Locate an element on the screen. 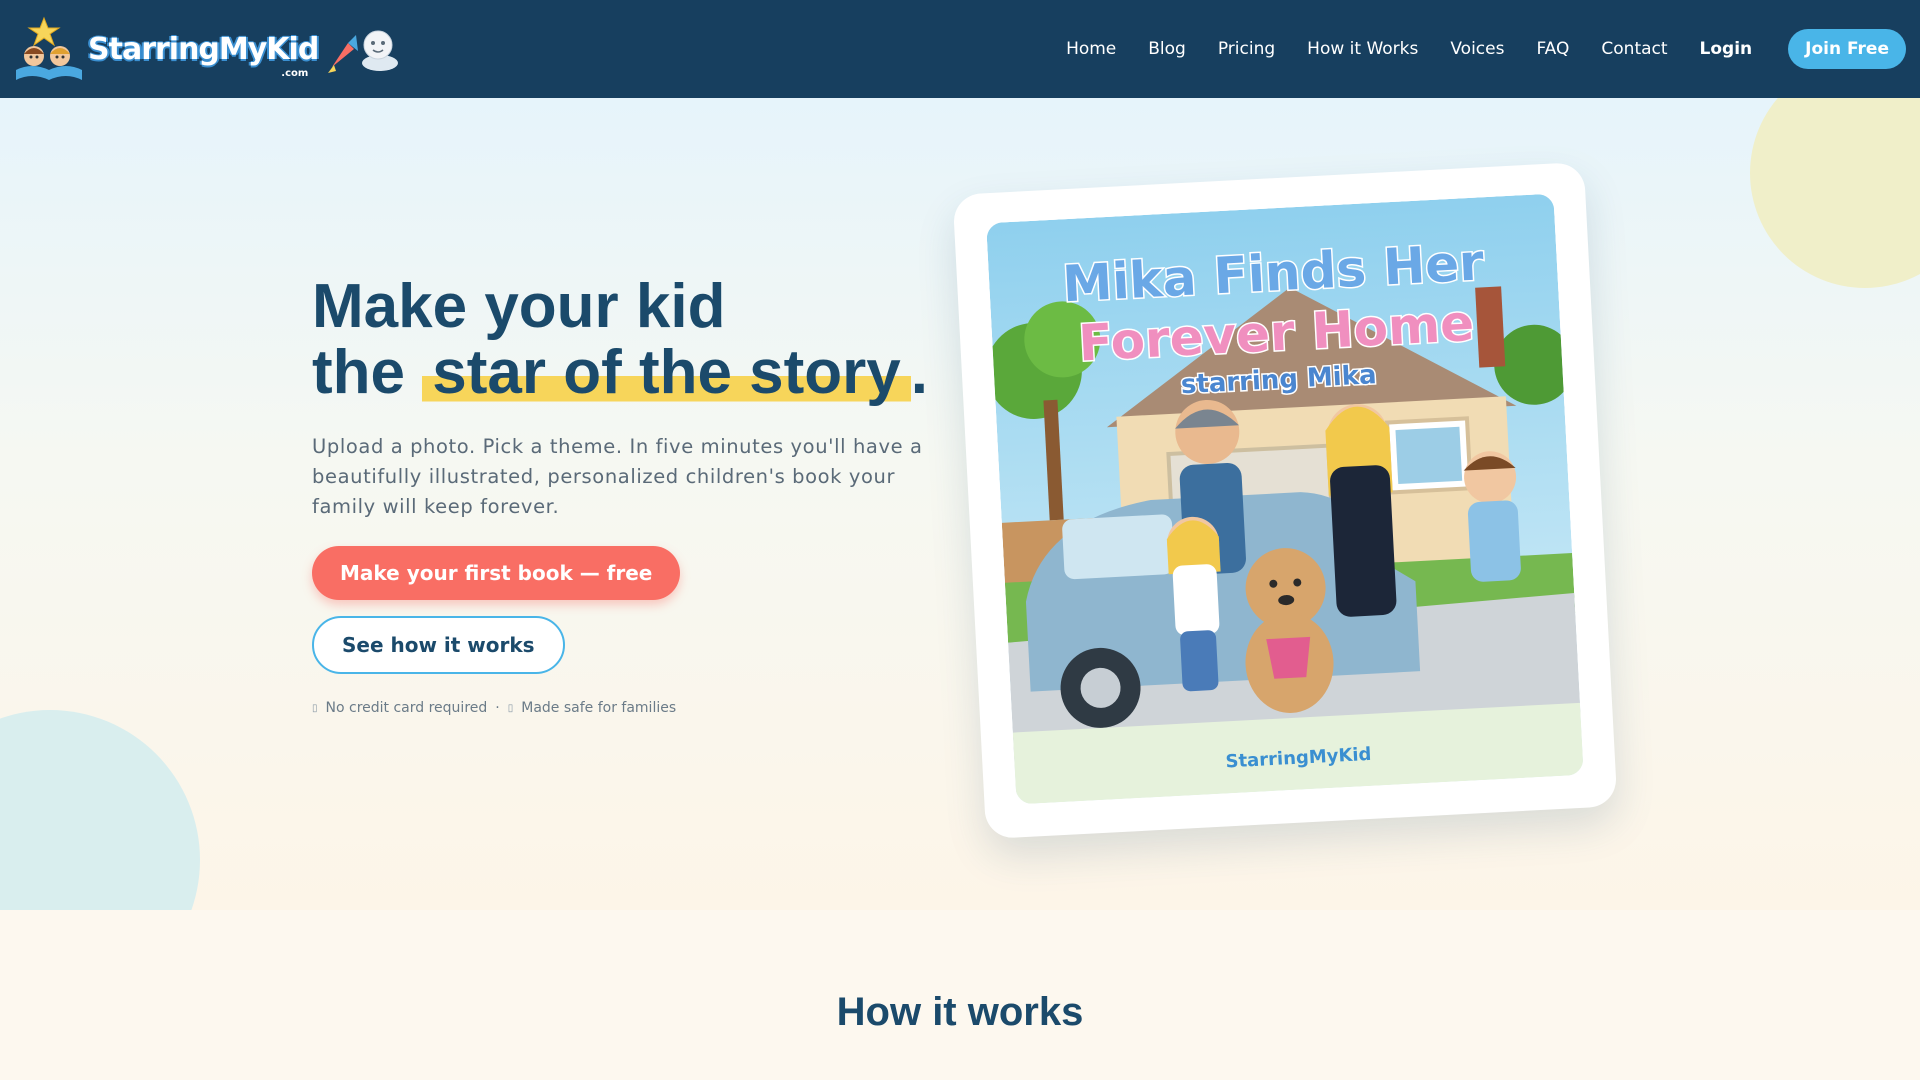 This screenshot has width=1920, height=1080. headline-prefix: the is located at coordinates (358, 372).